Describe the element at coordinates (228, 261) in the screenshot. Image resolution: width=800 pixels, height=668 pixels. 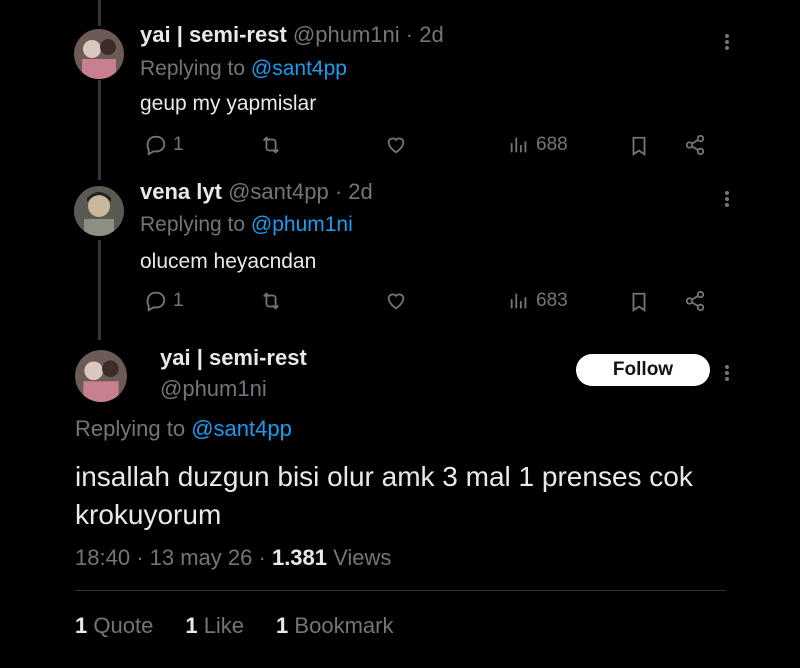
I see `tweet-text: olucem heyacndan` at that location.